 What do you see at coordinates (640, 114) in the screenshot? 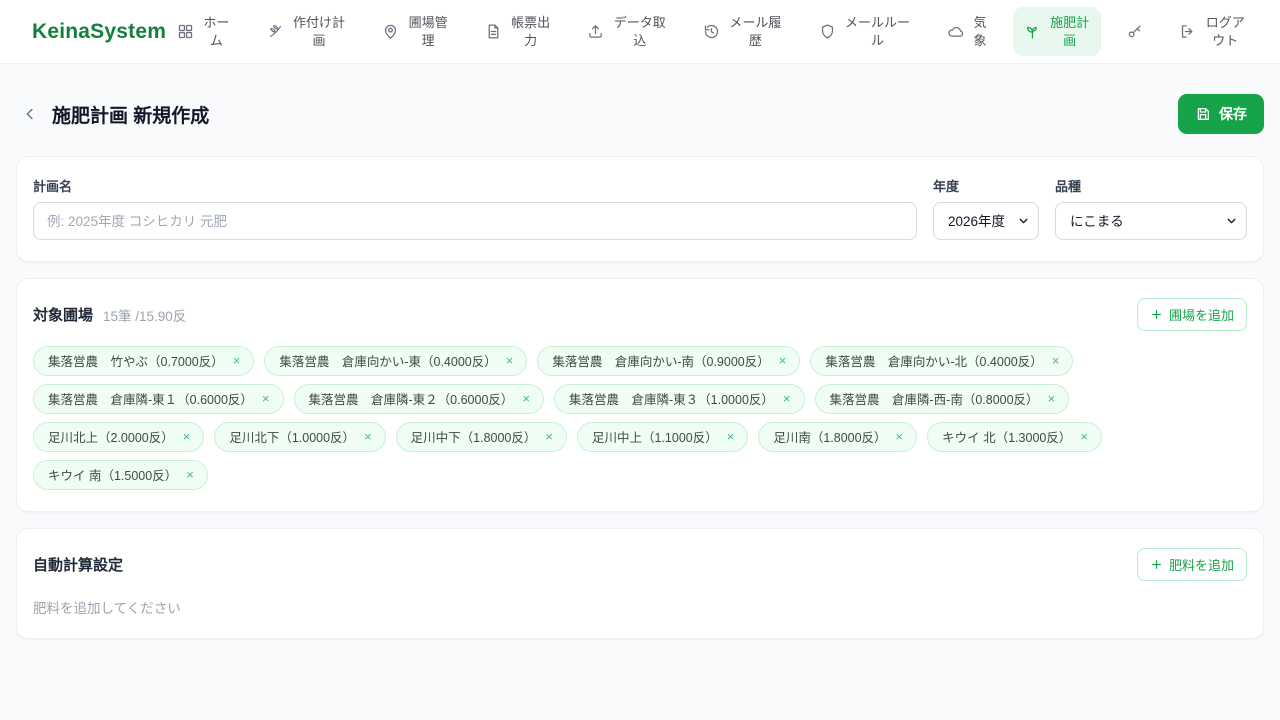
I see `page-header: 施肥計画 新規作成 保存` at bounding box center [640, 114].